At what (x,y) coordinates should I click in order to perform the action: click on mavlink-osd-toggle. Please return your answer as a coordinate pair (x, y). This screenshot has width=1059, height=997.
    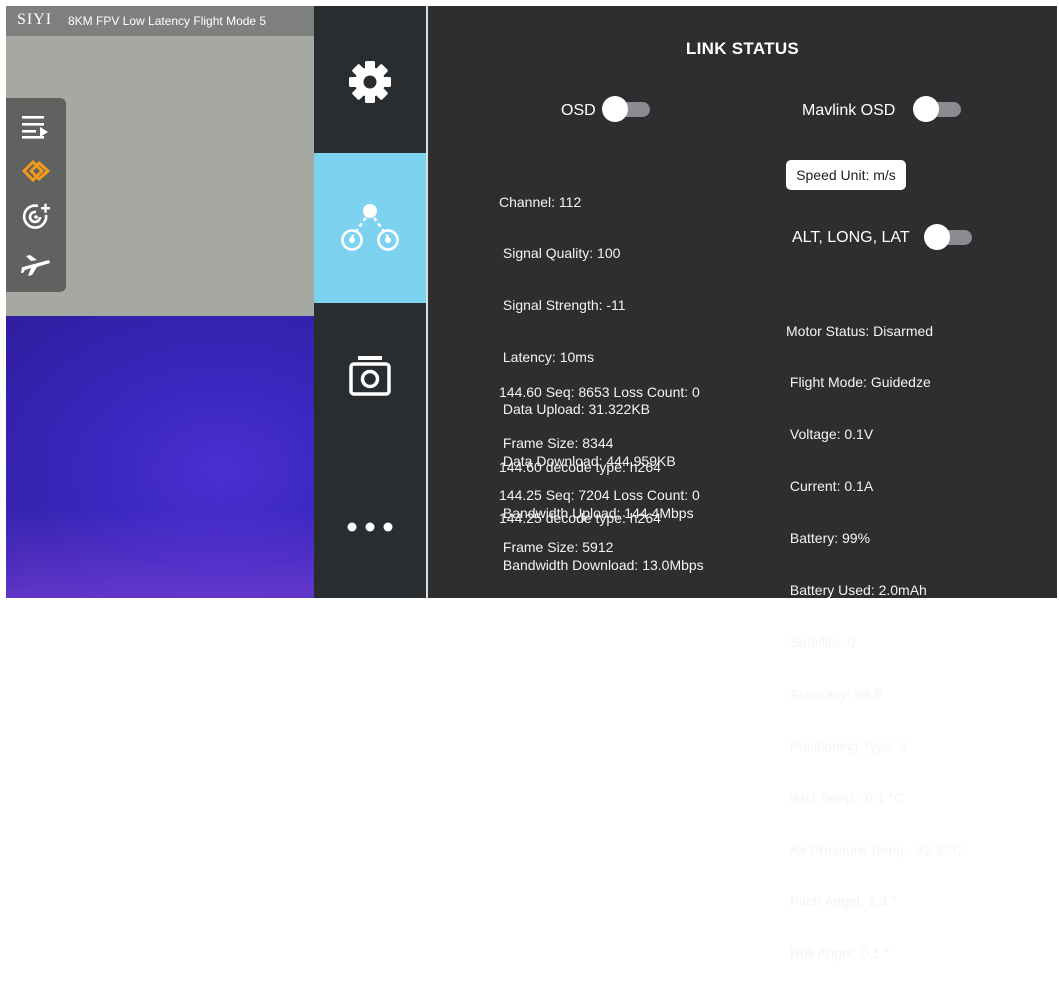
    Looking at the image, I should click on (938, 109).